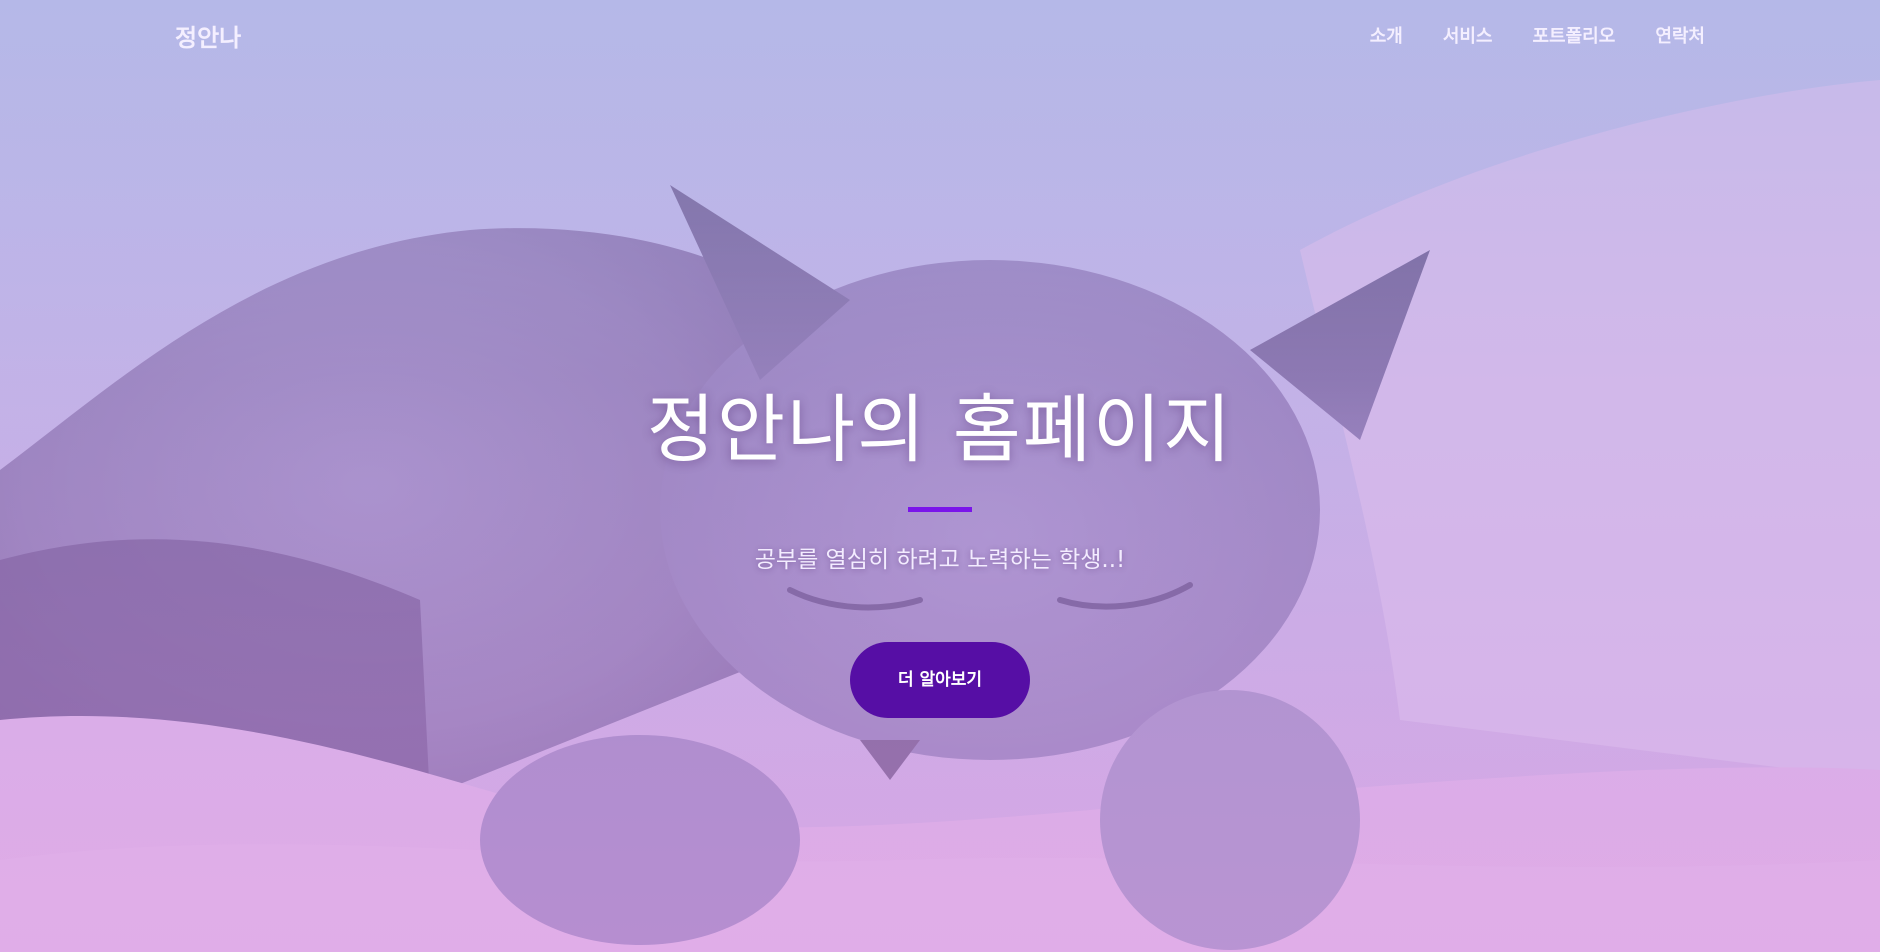 This screenshot has height=952, width=1880. What do you see at coordinates (940, 680) in the screenshot?
I see `learn-more-button: 더 알아보기` at bounding box center [940, 680].